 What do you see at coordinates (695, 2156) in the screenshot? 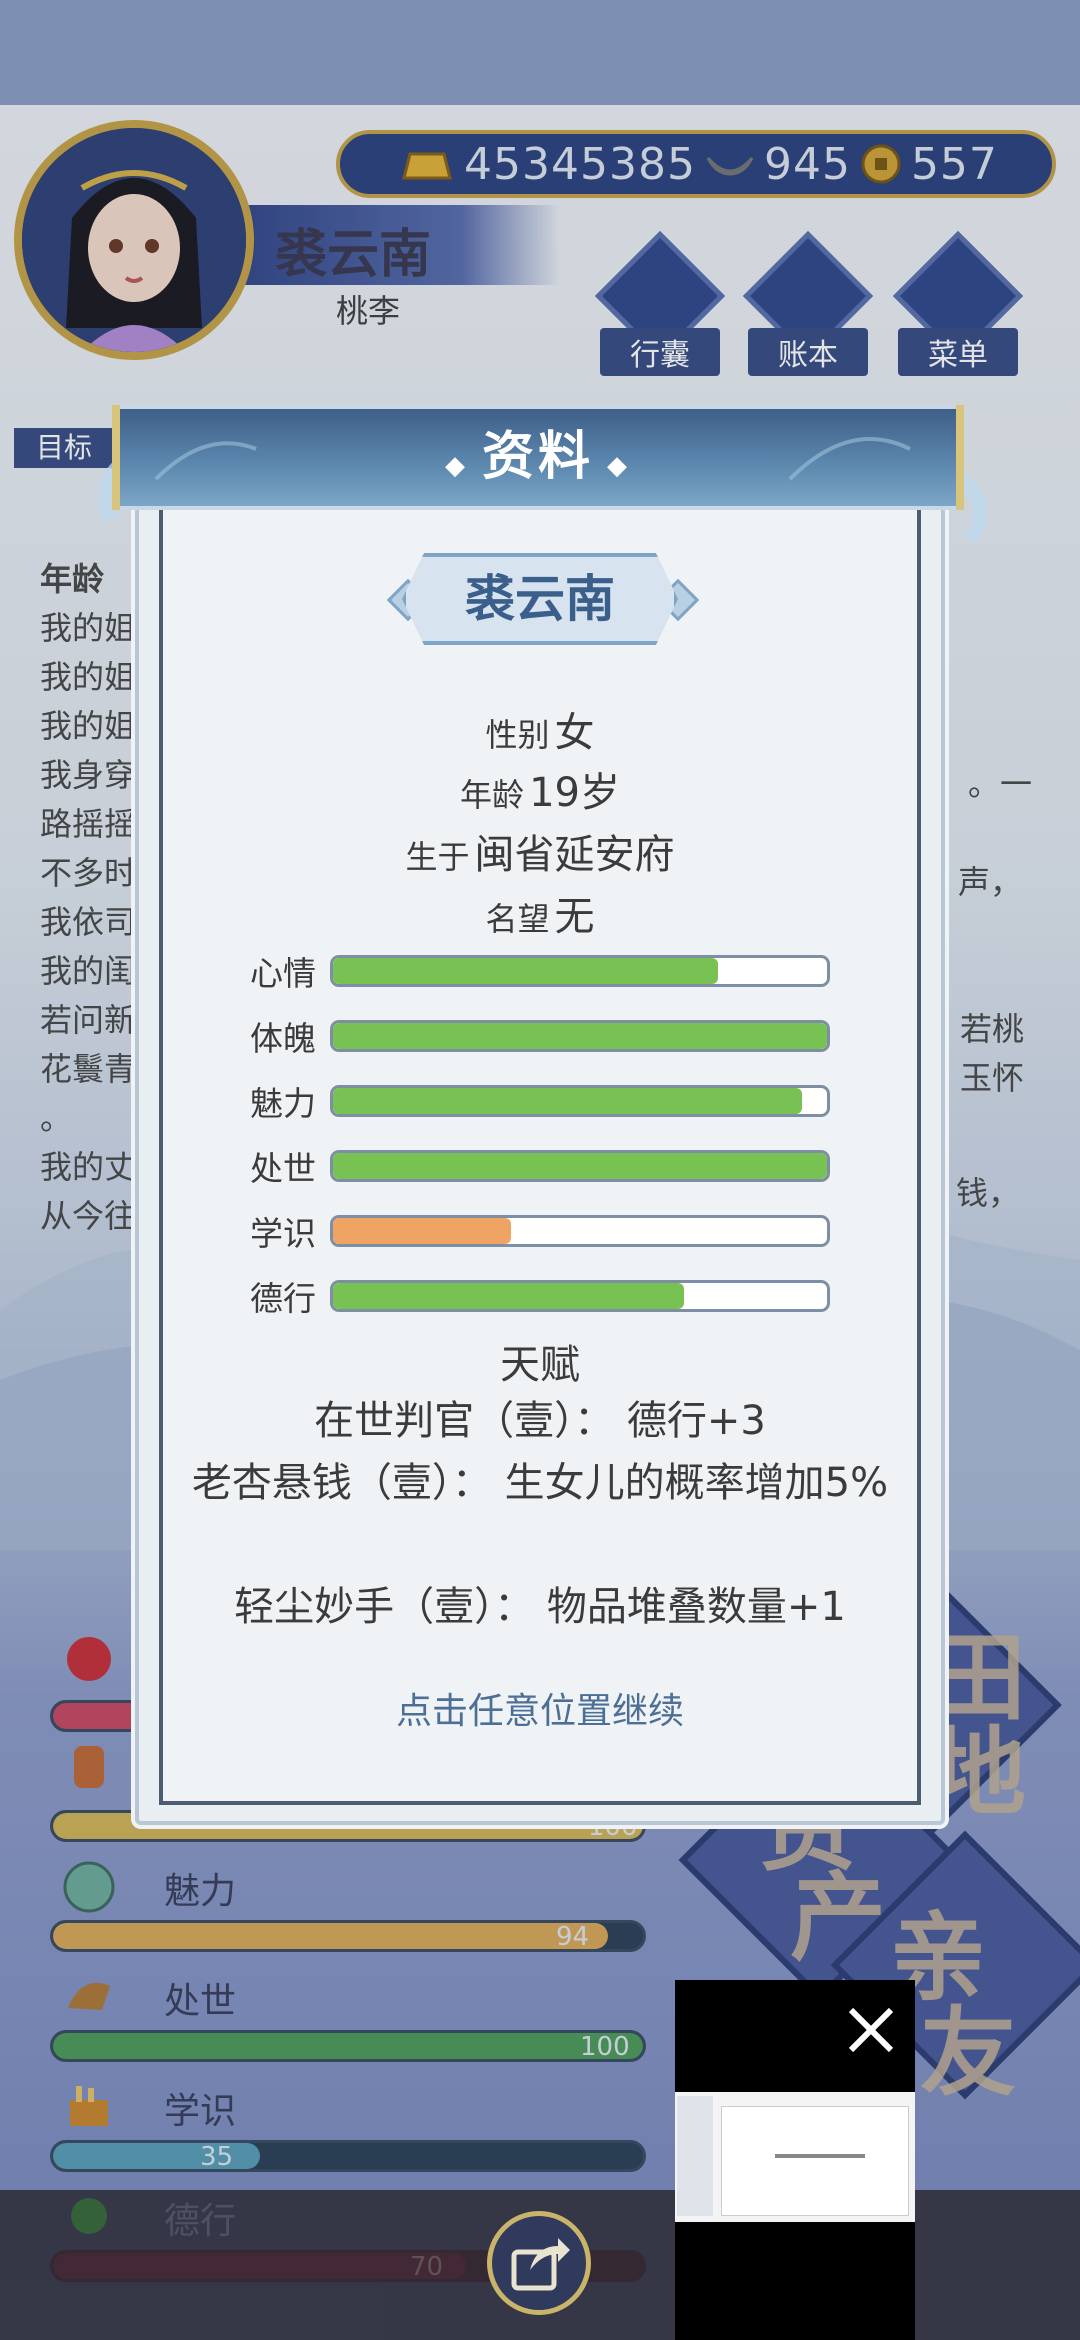
I see `preview-sidebar` at bounding box center [695, 2156].